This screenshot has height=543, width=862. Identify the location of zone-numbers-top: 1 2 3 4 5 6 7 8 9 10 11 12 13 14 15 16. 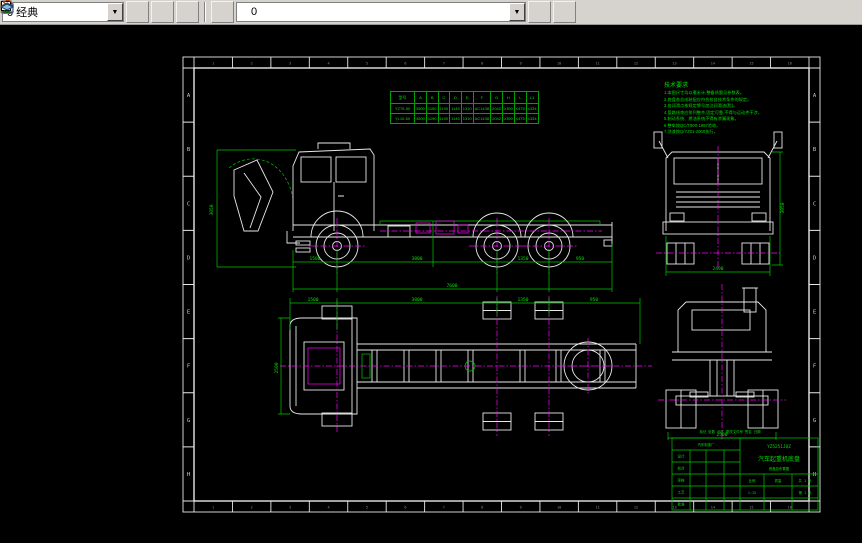
(502, 64).